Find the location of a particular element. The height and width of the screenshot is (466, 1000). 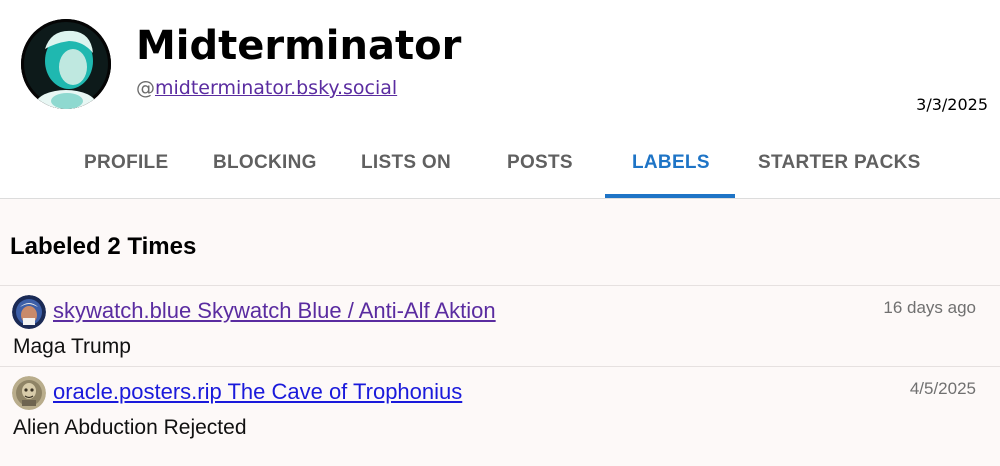

portrait-avatar-icon is located at coordinates (66, 64).